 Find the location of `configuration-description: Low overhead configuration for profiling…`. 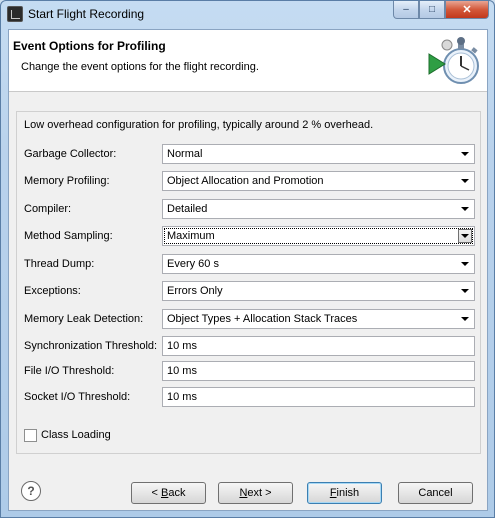

configuration-description: Low overhead configuration for profiling… is located at coordinates (199, 125).